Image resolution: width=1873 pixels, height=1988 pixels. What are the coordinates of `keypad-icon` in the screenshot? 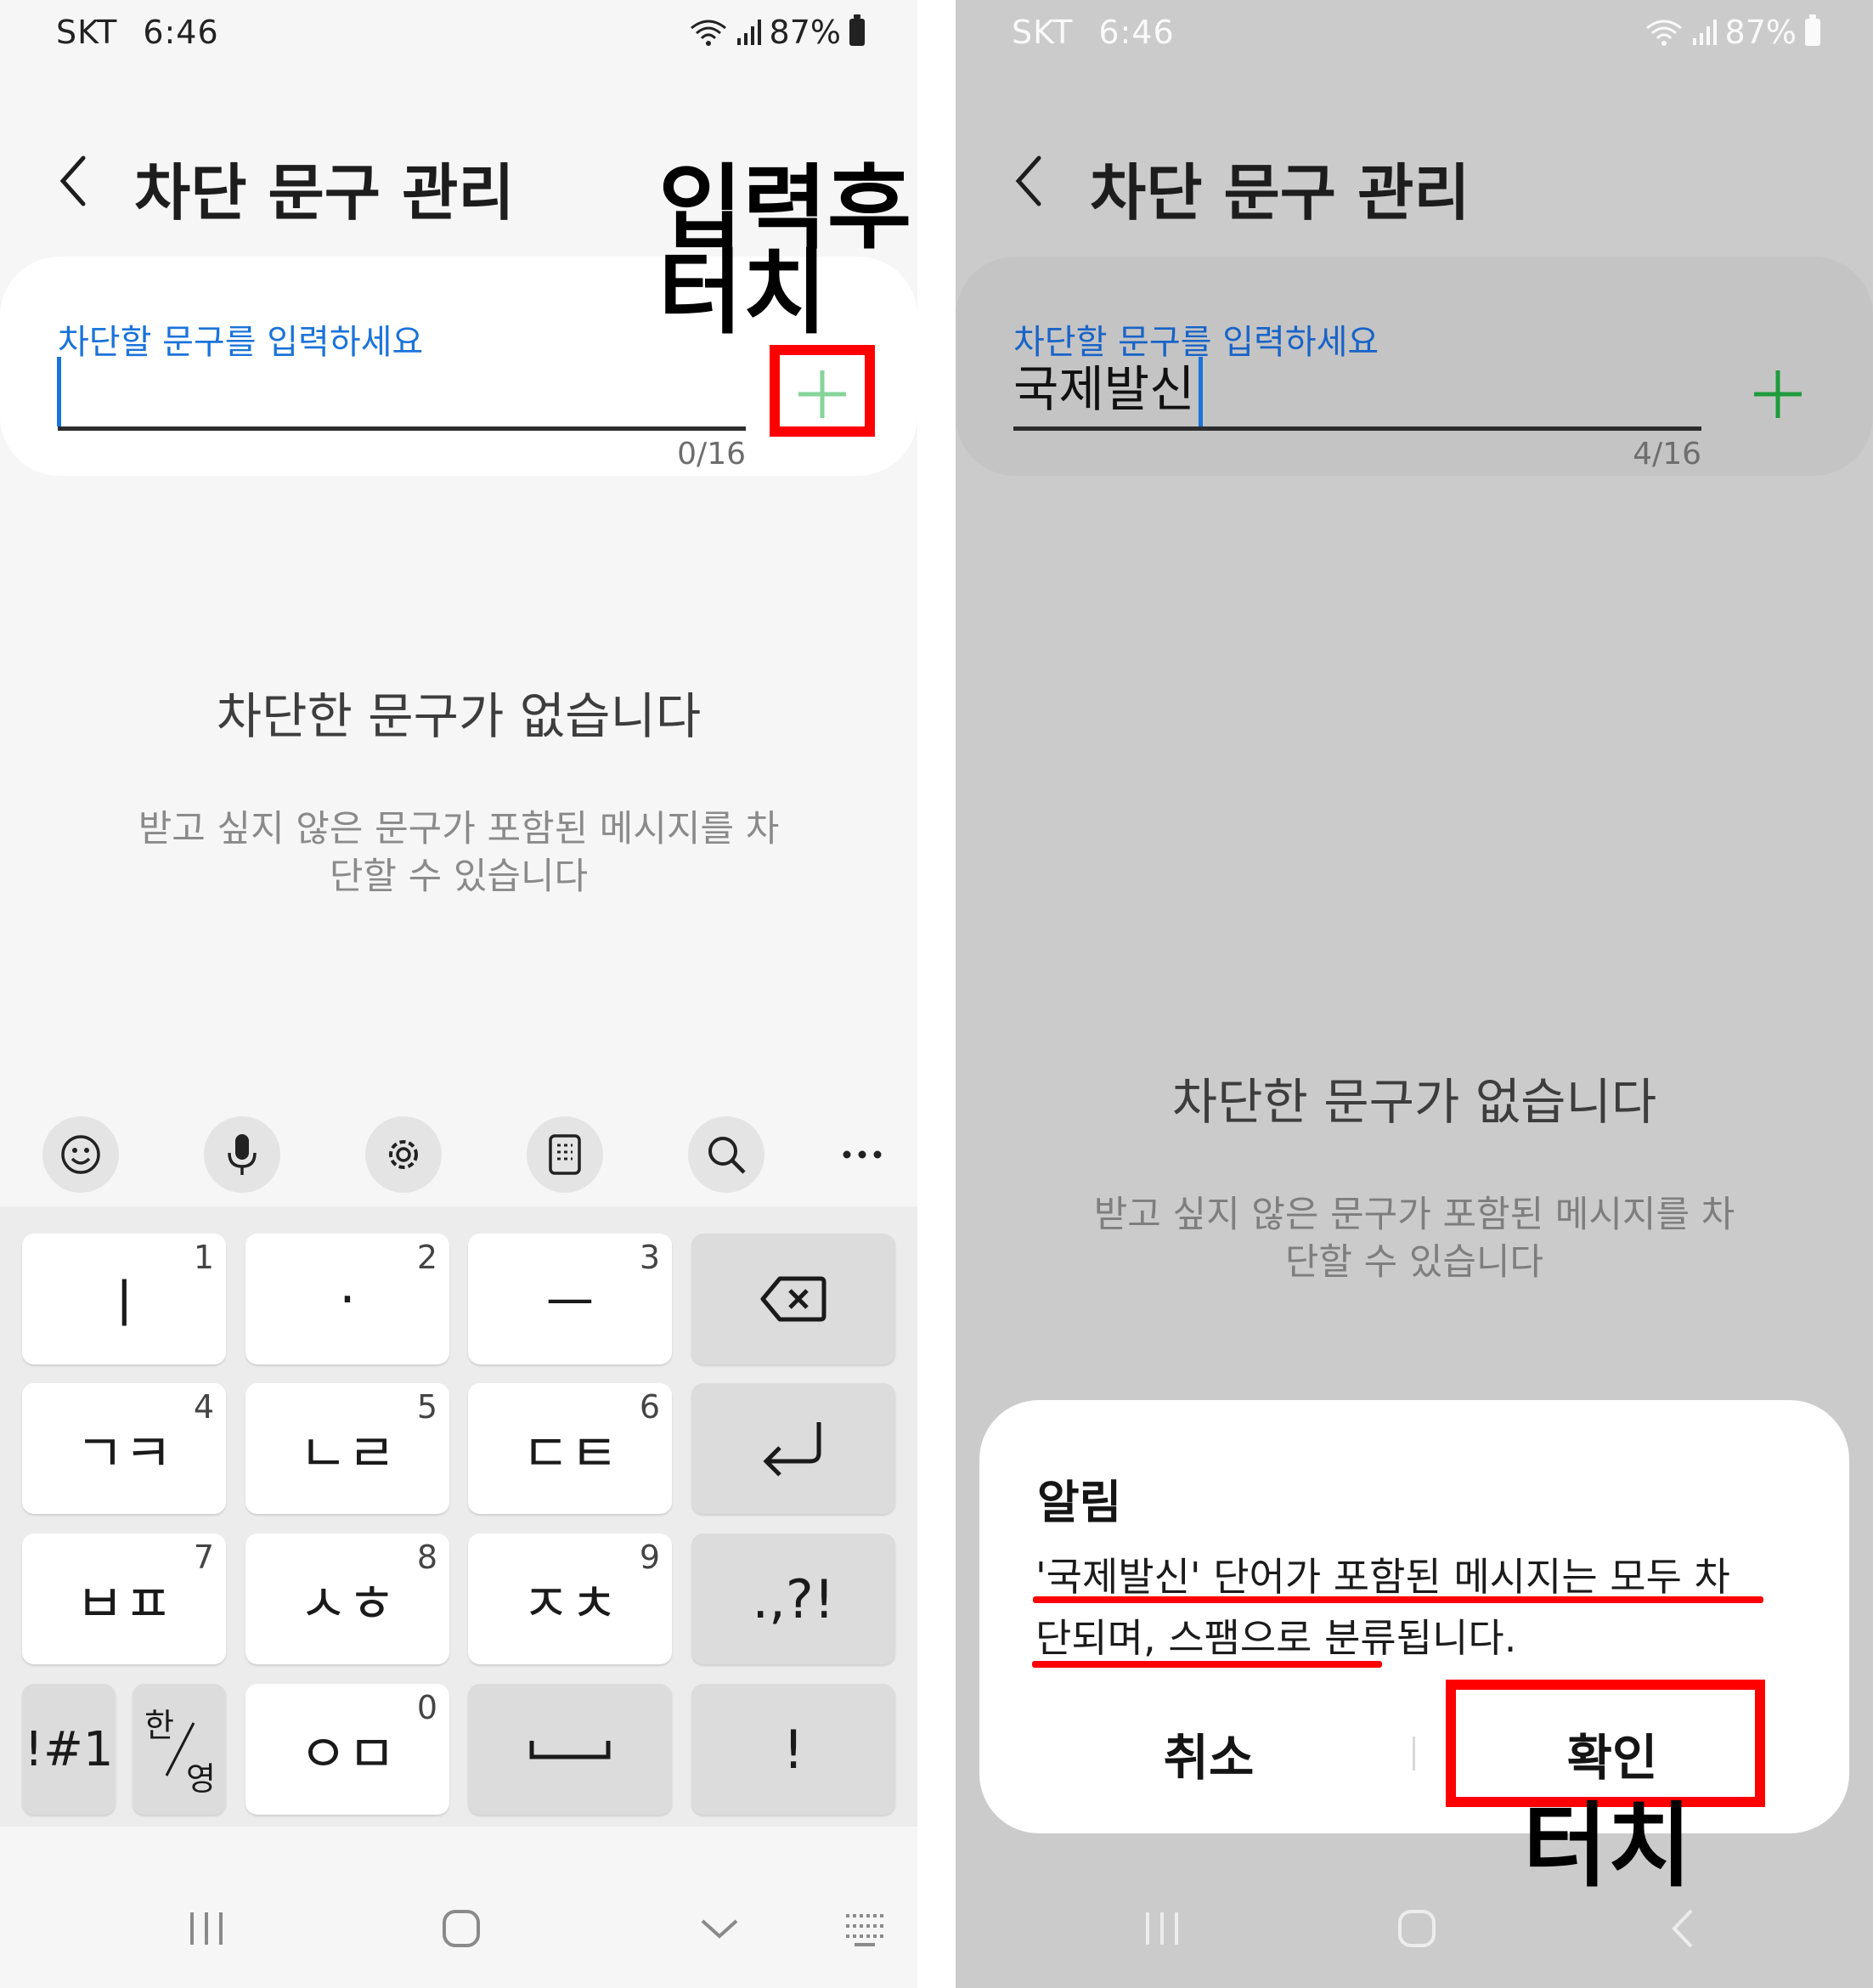 It's located at (565, 1154).